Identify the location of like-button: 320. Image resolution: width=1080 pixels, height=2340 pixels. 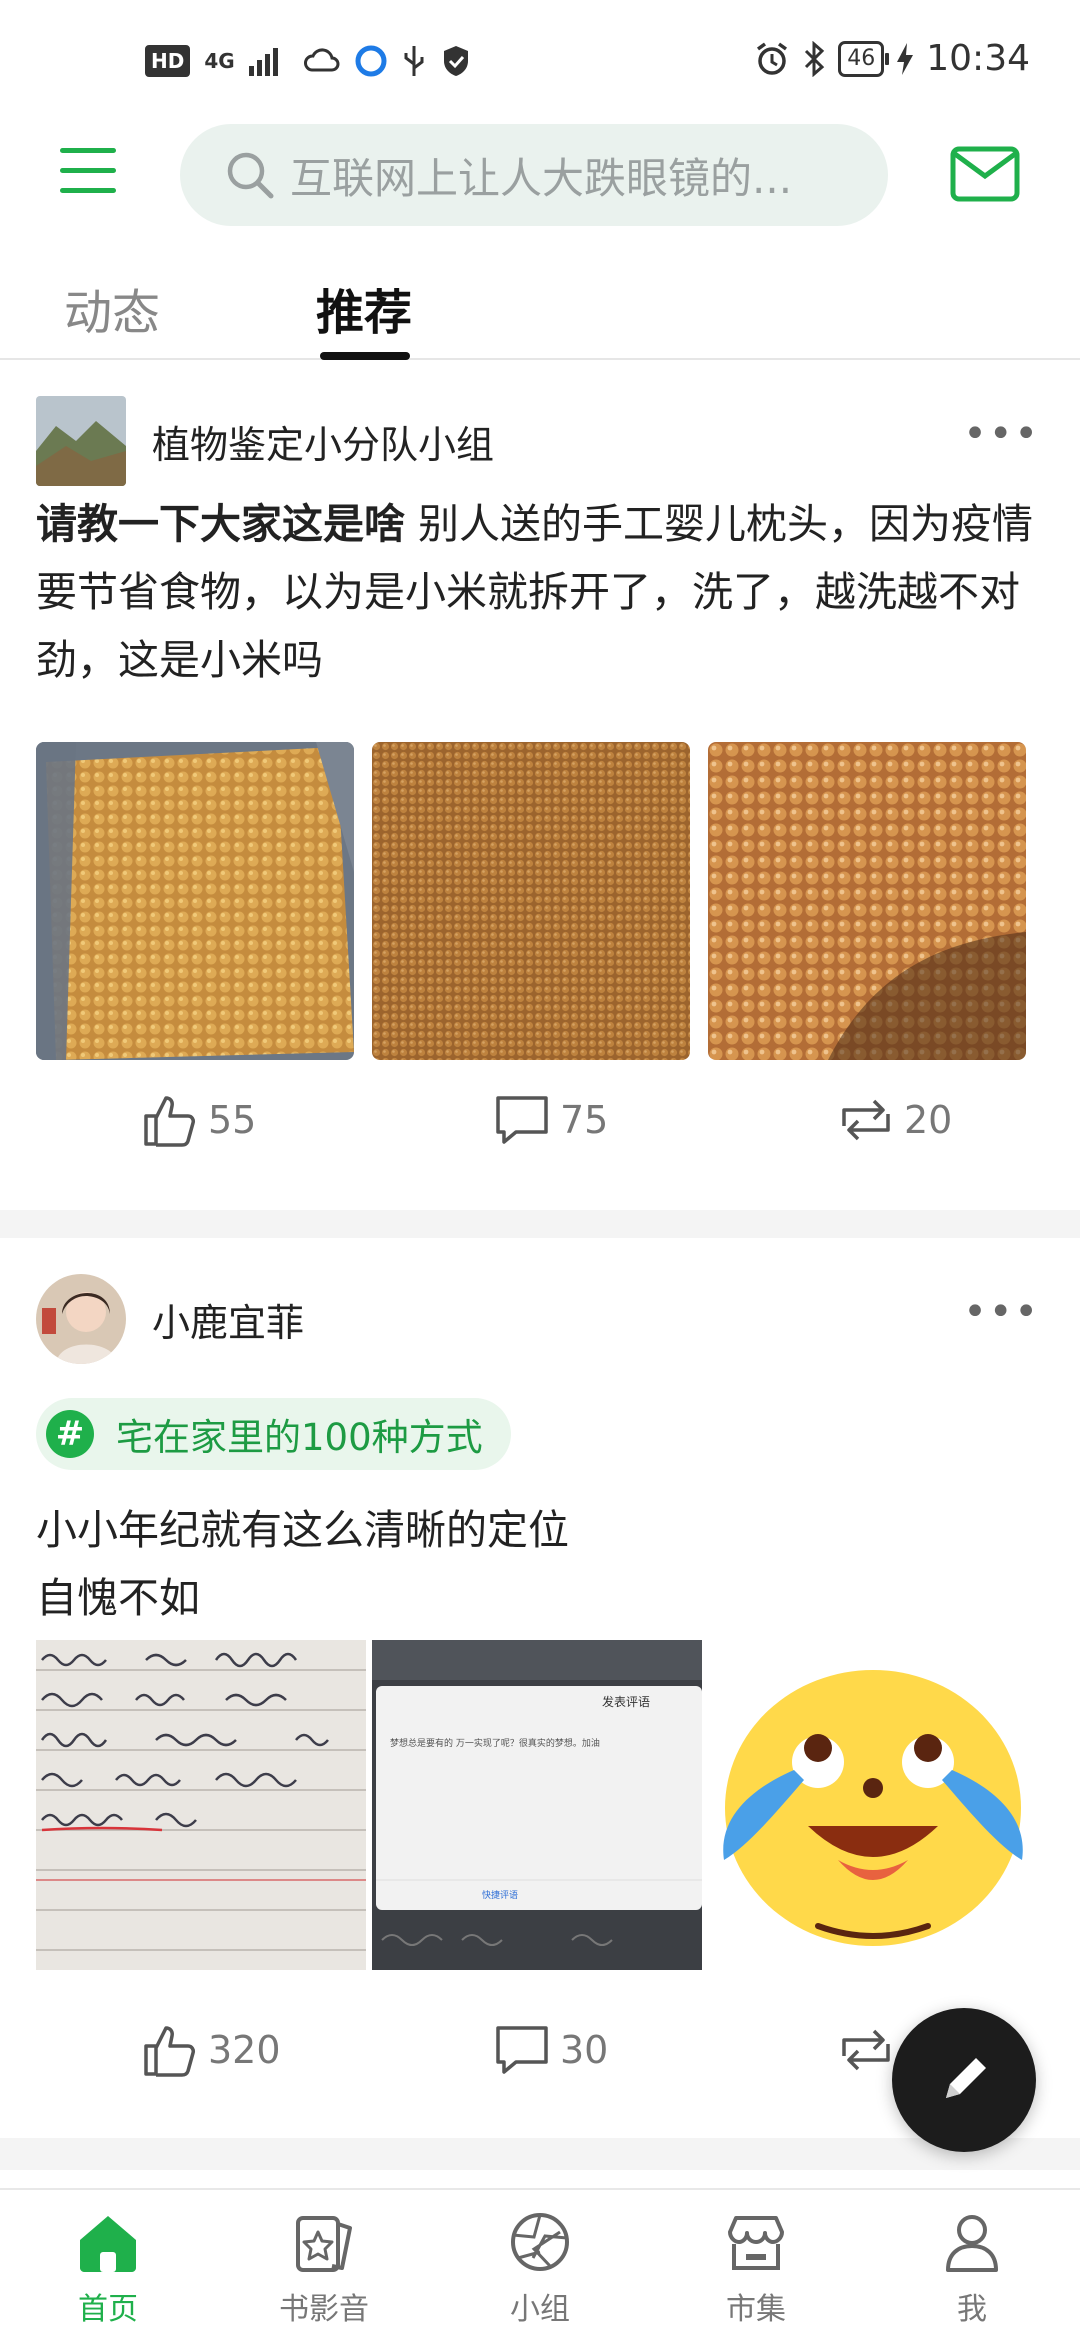
(210, 2050).